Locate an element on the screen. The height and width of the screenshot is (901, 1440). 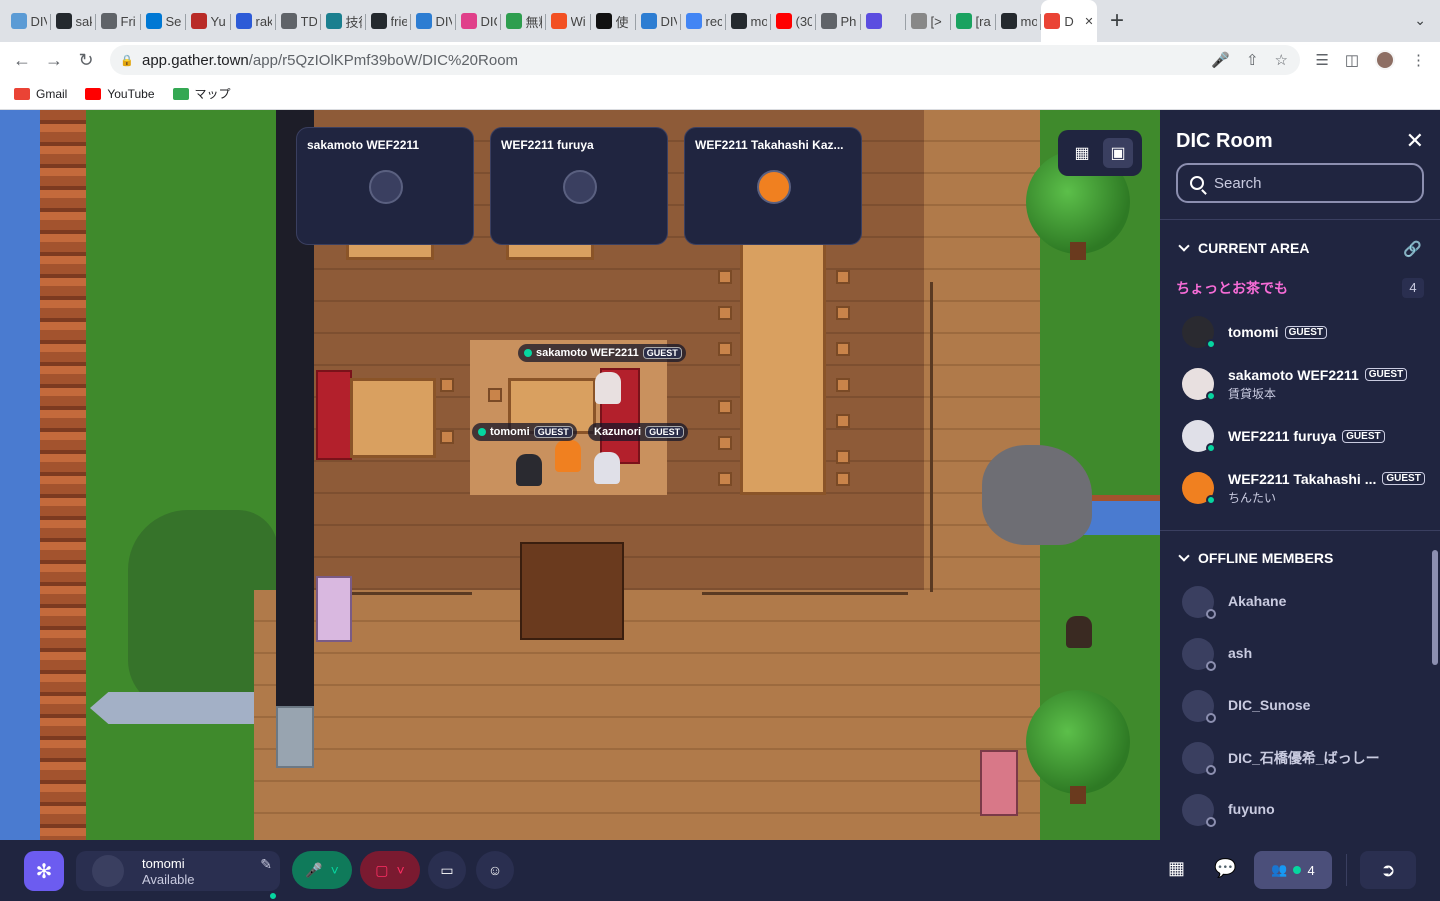
video-tile: sakamoto WEF2211 is located at coordinates (385, 186).